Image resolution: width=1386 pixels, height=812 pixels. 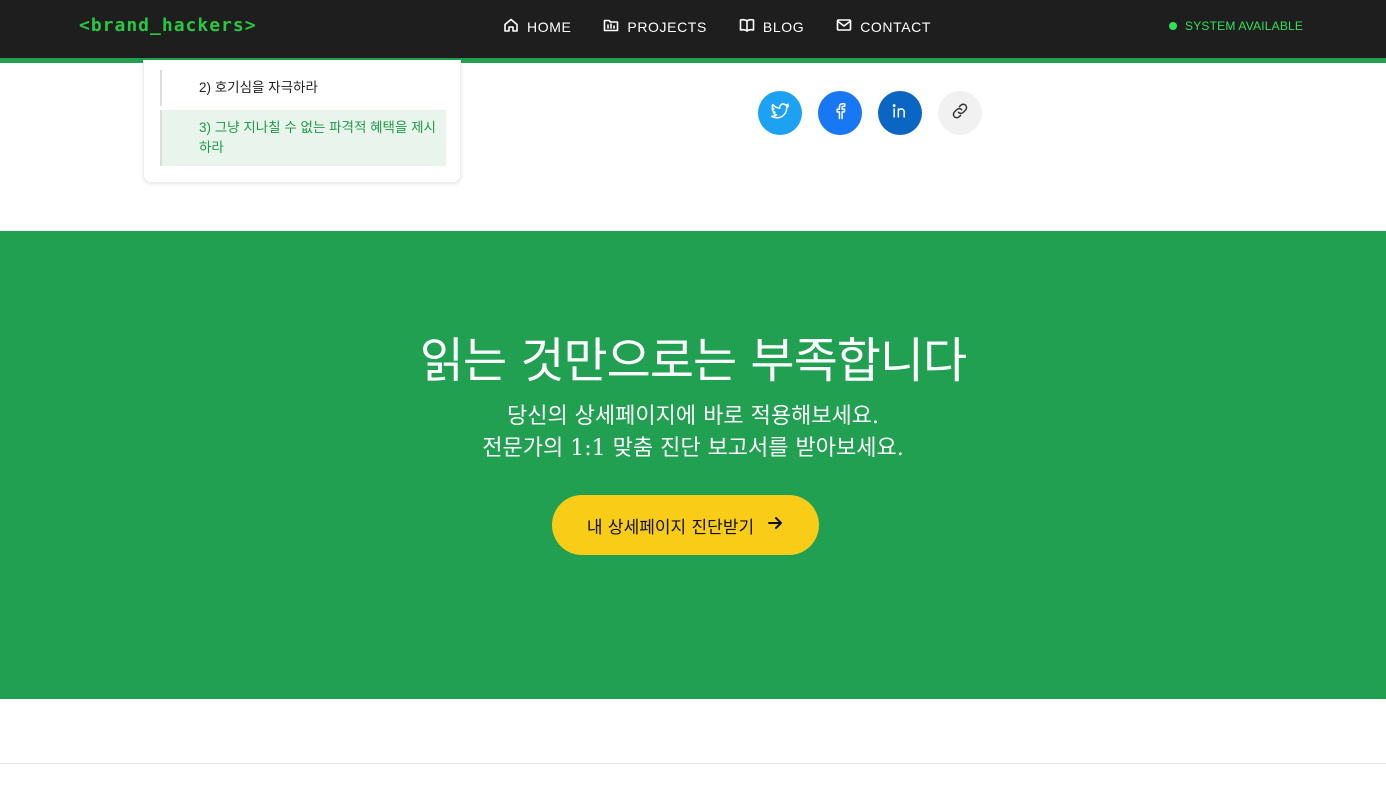 I want to click on toc-item-active: 3) 그냥 지나칠 수 없는 파격적 혜택을 제시하라, so click(x=303, y=138).